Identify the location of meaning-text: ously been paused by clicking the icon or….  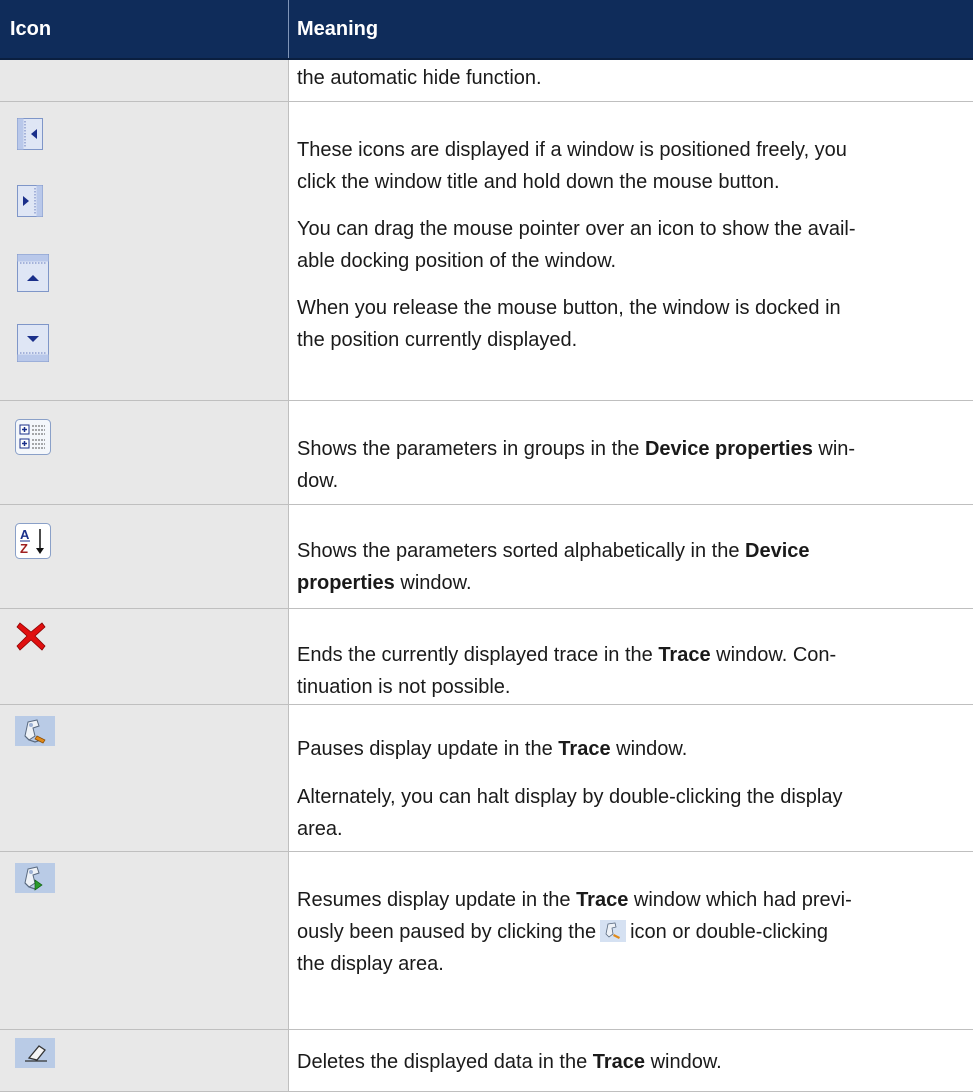
(626, 932).